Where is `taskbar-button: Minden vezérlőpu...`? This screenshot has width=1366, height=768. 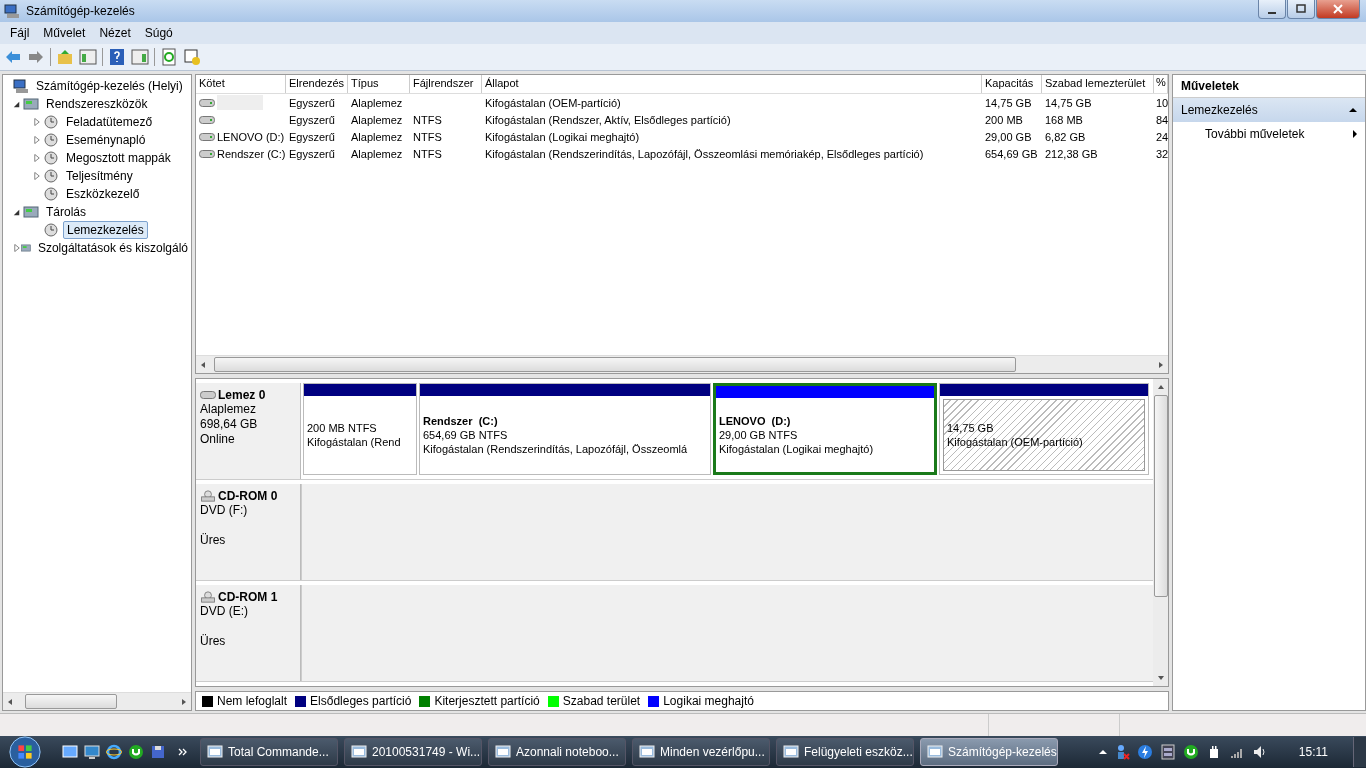 taskbar-button: Minden vezérlőpu... is located at coordinates (701, 752).